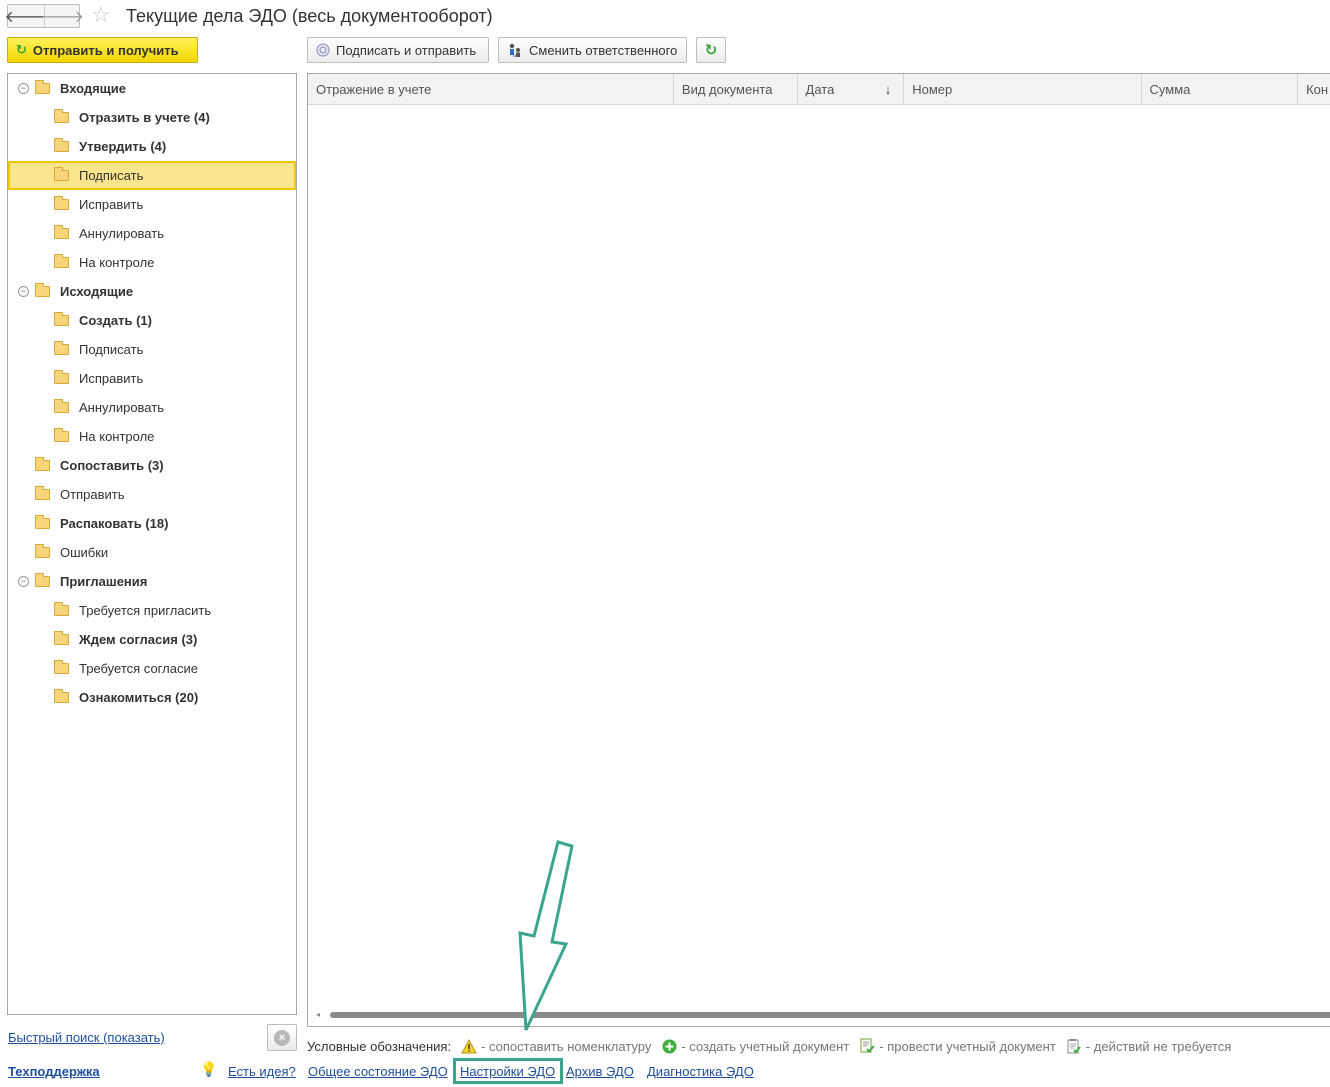 The height and width of the screenshot is (1087, 1330). What do you see at coordinates (600, 1071) in the screenshot?
I see `edo-archive-link: Архив ЭДО` at bounding box center [600, 1071].